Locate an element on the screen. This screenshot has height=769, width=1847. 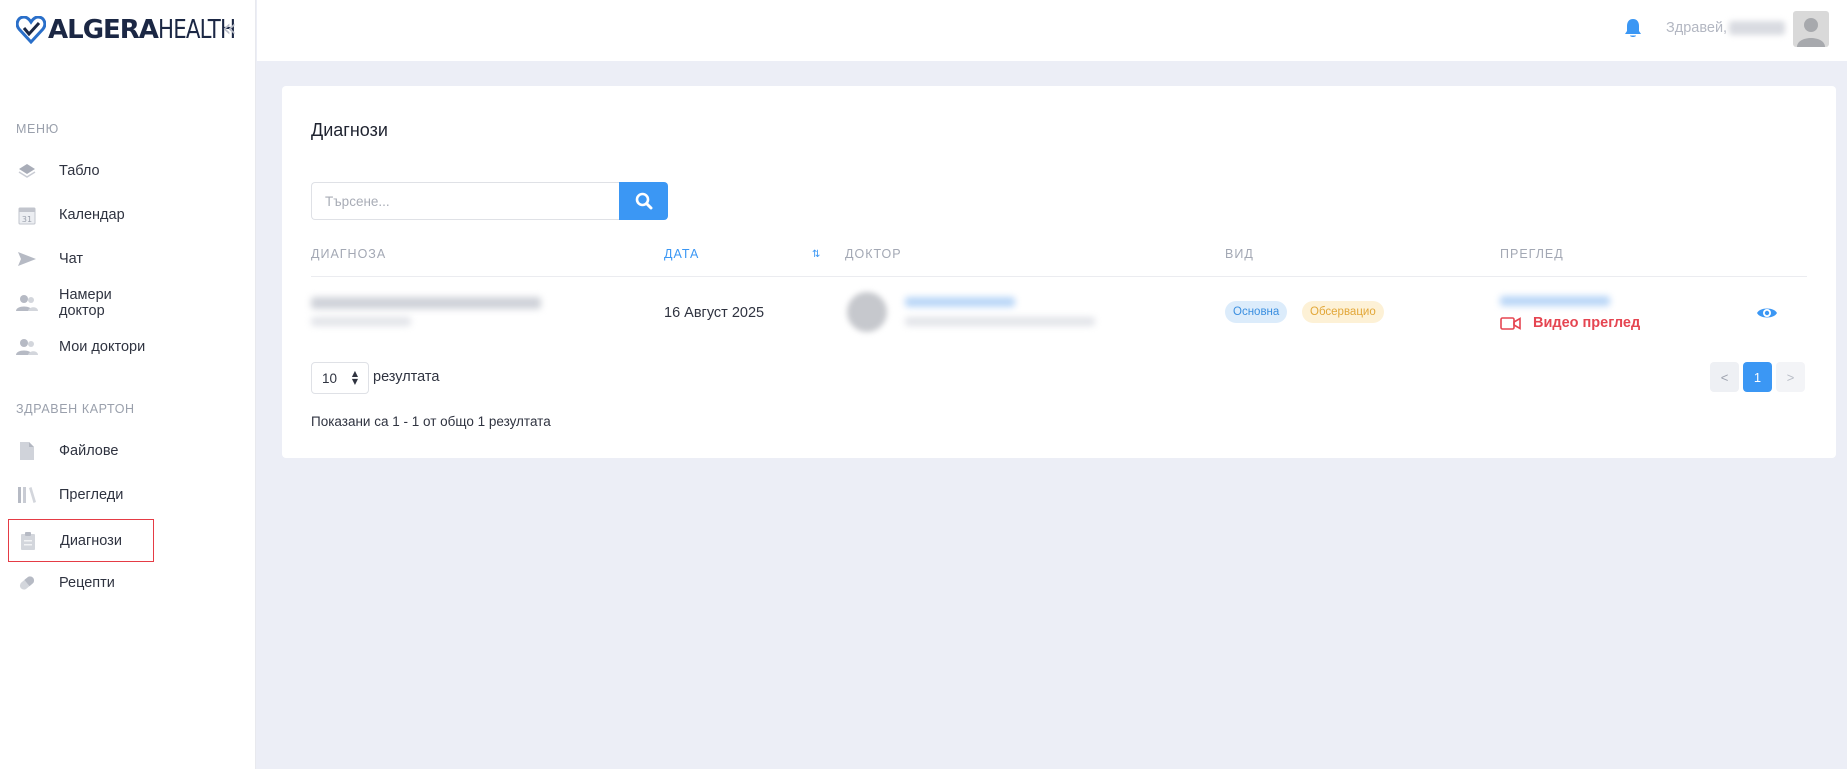
exam-date-redacted-link is located at coordinates (1555, 301).